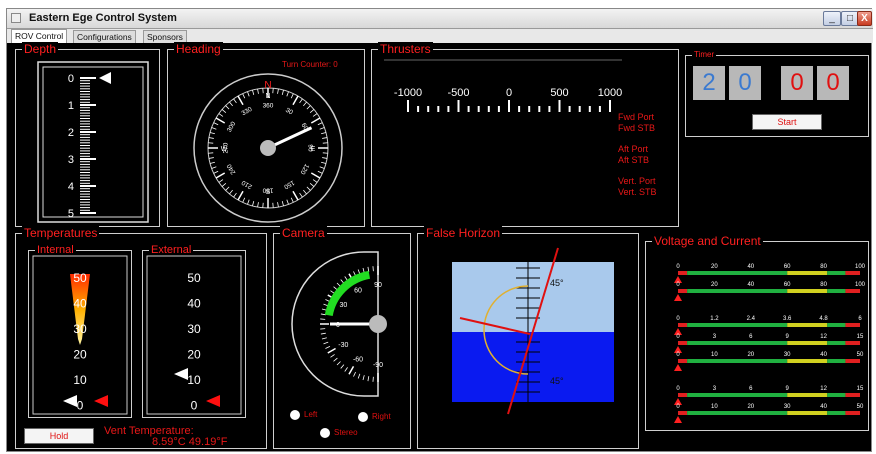  Describe the element at coordinates (103, 18) in the screenshot. I see `window-title: Eastern Ege Control System` at that location.